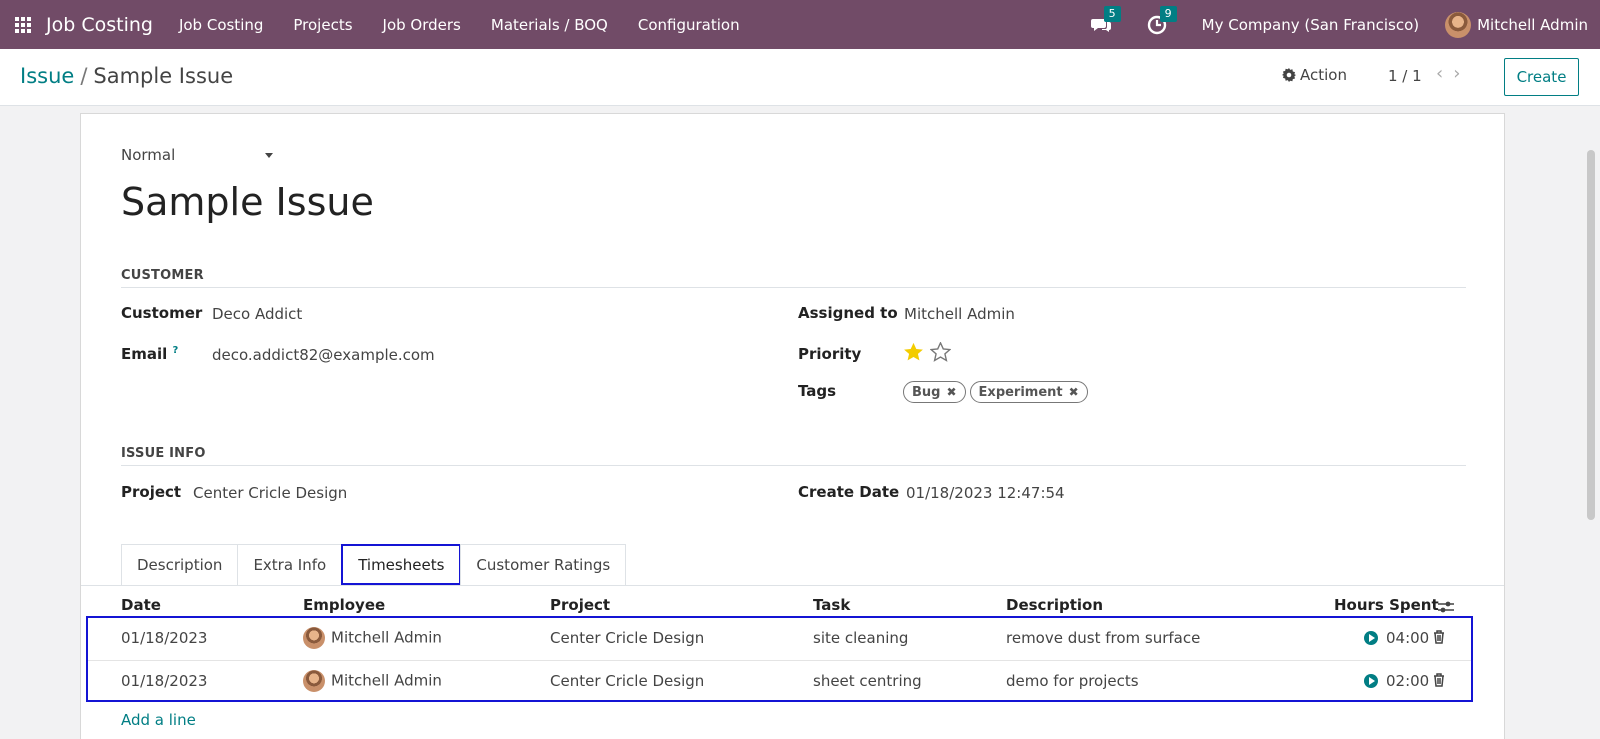  I want to click on create-button: Create, so click(1541, 77).